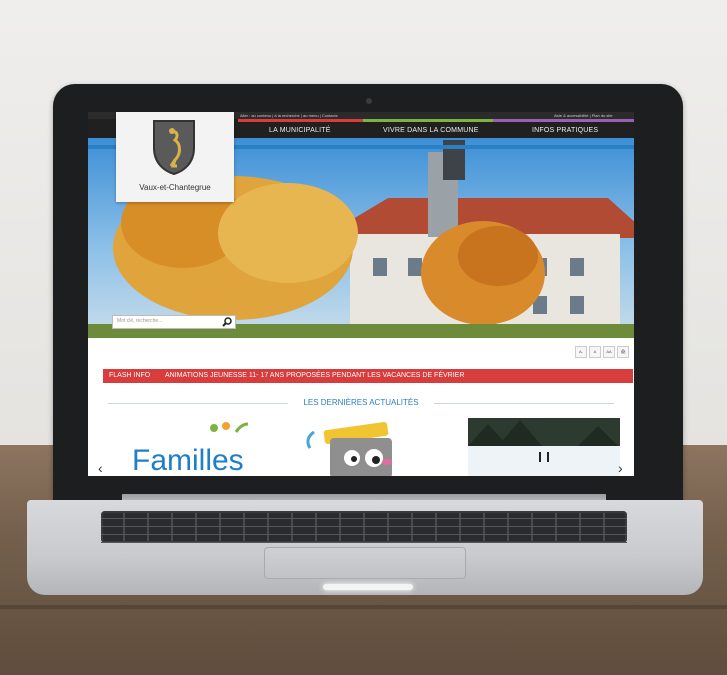 The width and height of the screenshot is (727, 675). Describe the element at coordinates (300, 120) in the screenshot. I see `nav-accent-red` at that location.